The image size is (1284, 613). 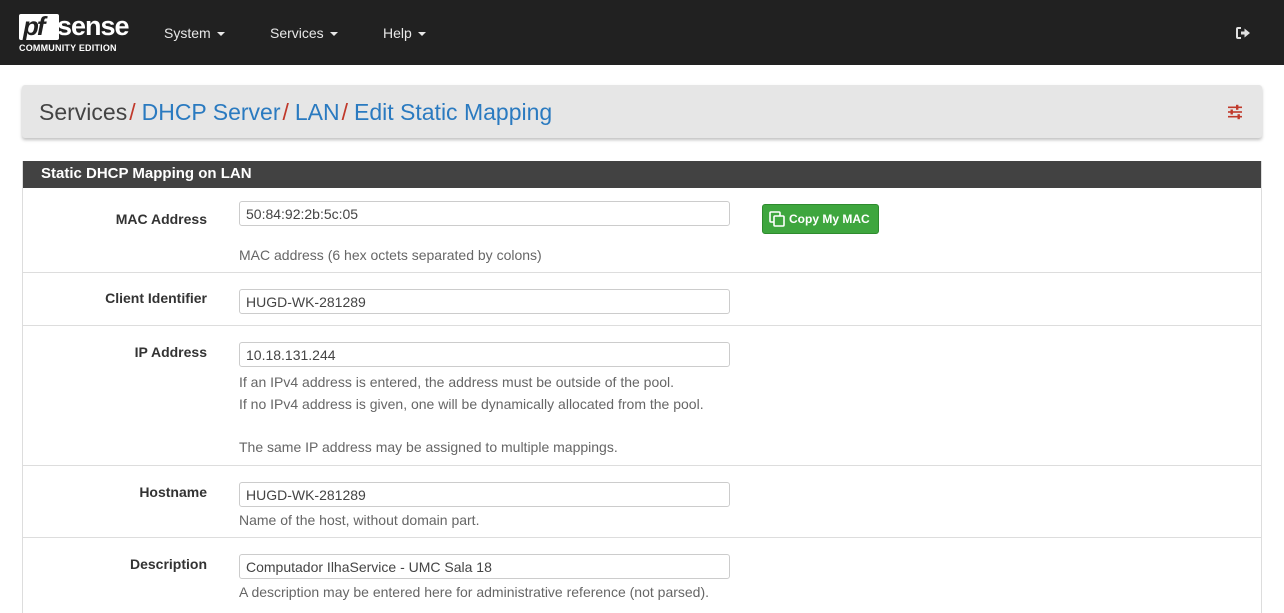 What do you see at coordinates (1243, 33) in the screenshot?
I see `sign-out-icon` at bounding box center [1243, 33].